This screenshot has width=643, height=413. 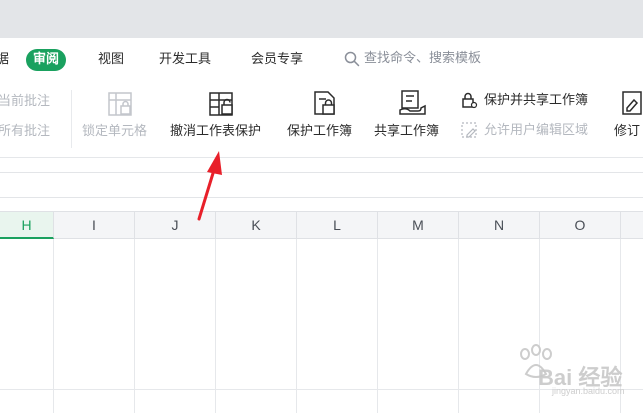 What do you see at coordinates (185, 60) in the screenshot?
I see `menu-tab-developer-tools: 开发工具` at bounding box center [185, 60].